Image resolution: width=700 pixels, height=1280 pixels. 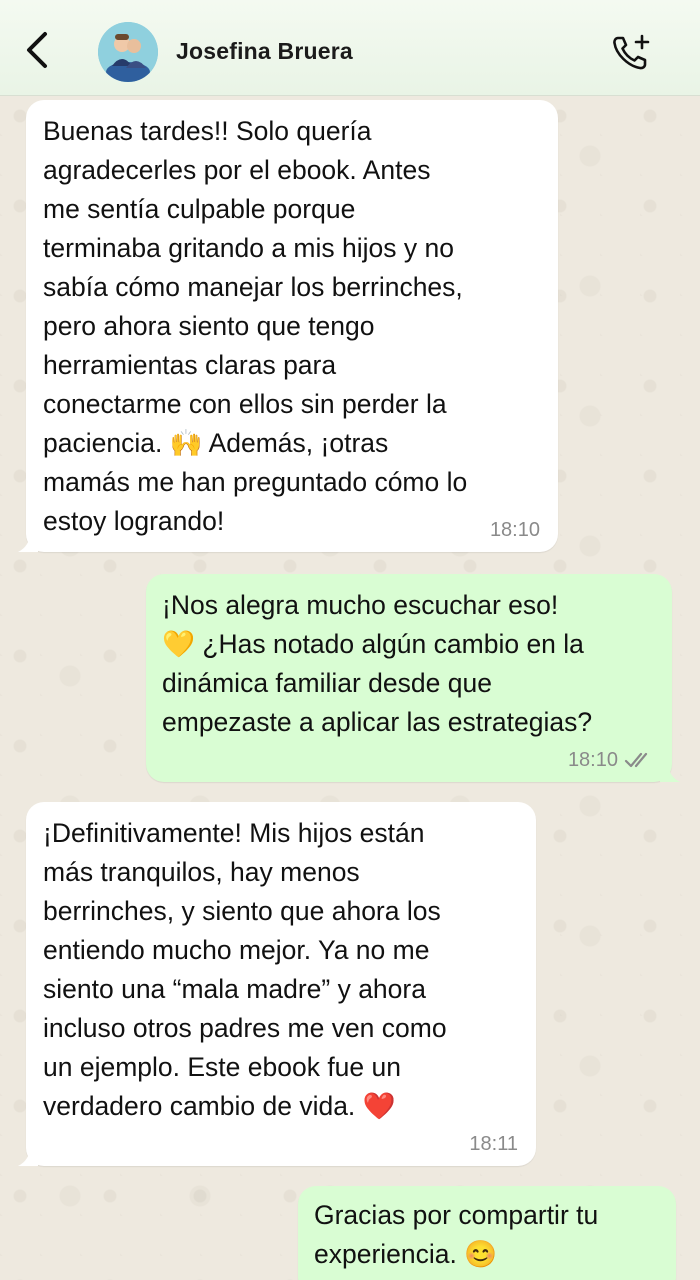 What do you see at coordinates (456, 1234) in the screenshot?
I see `message-text: Gracias por compartir tu experiencia. 😊` at bounding box center [456, 1234].